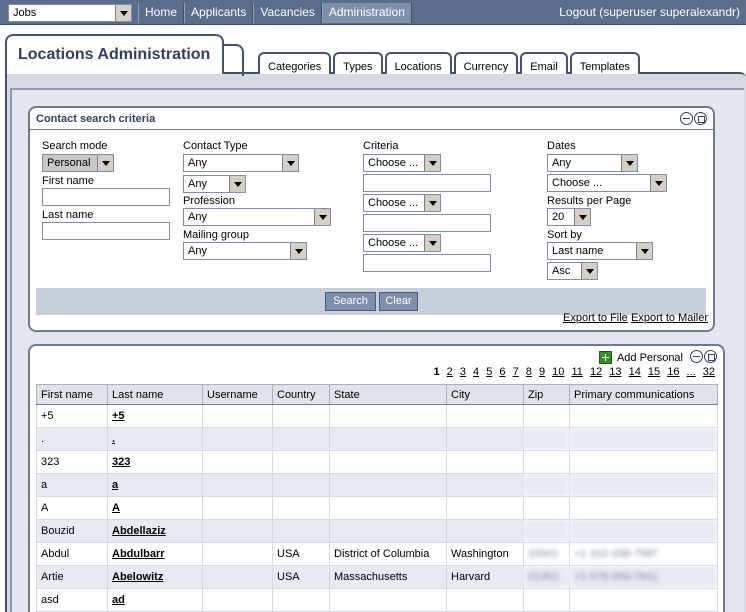  What do you see at coordinates (654, 372) in the screenshot?
I see `page-link: 15` at bounding box center [654, 372].